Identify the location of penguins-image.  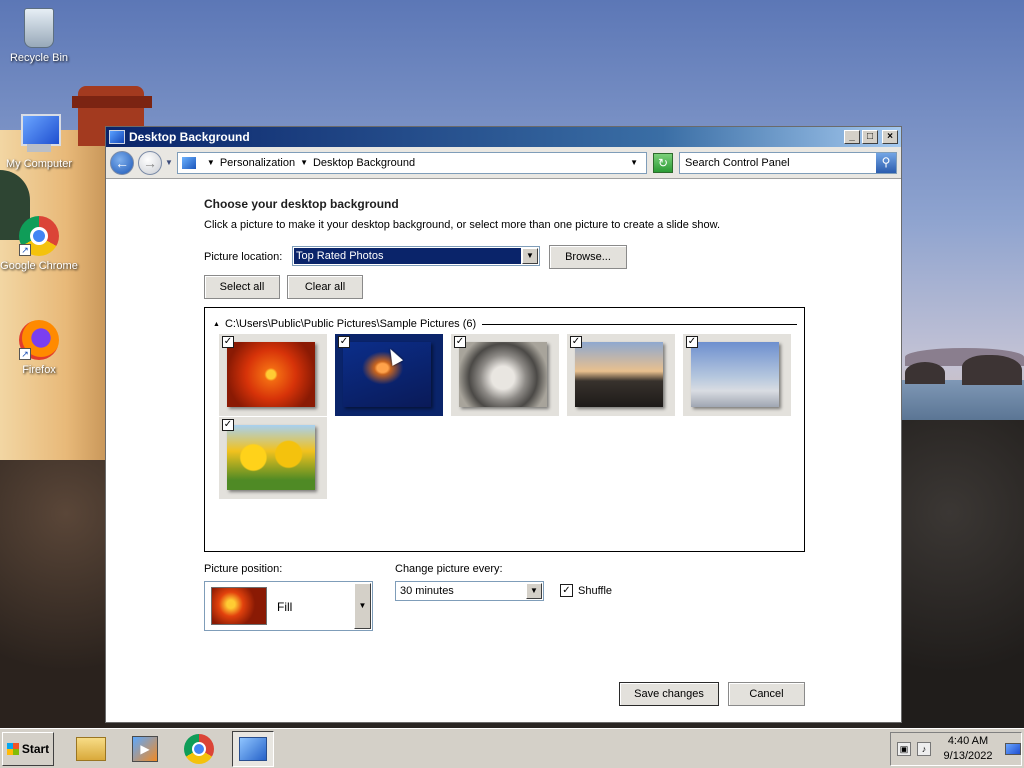
(735, 374).